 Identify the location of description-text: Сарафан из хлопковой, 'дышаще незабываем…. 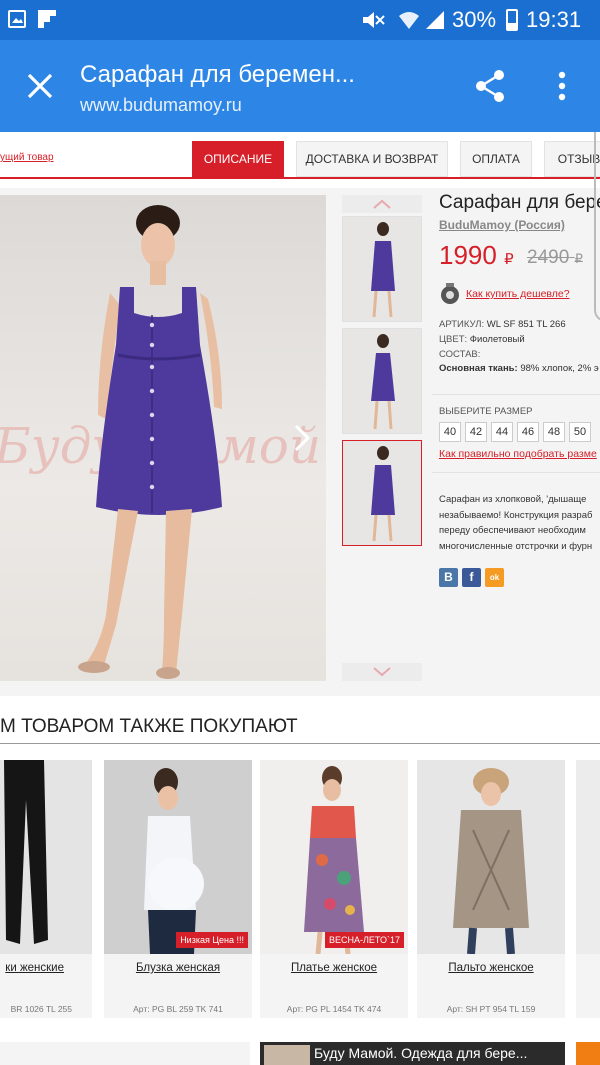
(515, 523).